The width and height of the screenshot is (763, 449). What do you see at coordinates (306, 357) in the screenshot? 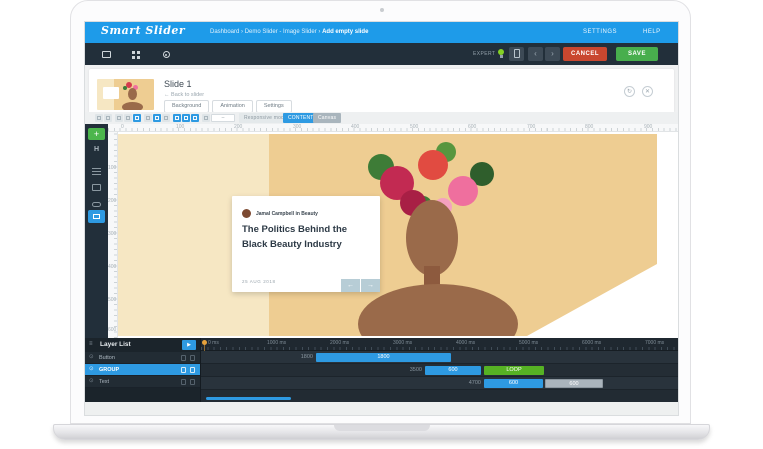
I see `delay-value: 1800` at bounding box center [306, 357].